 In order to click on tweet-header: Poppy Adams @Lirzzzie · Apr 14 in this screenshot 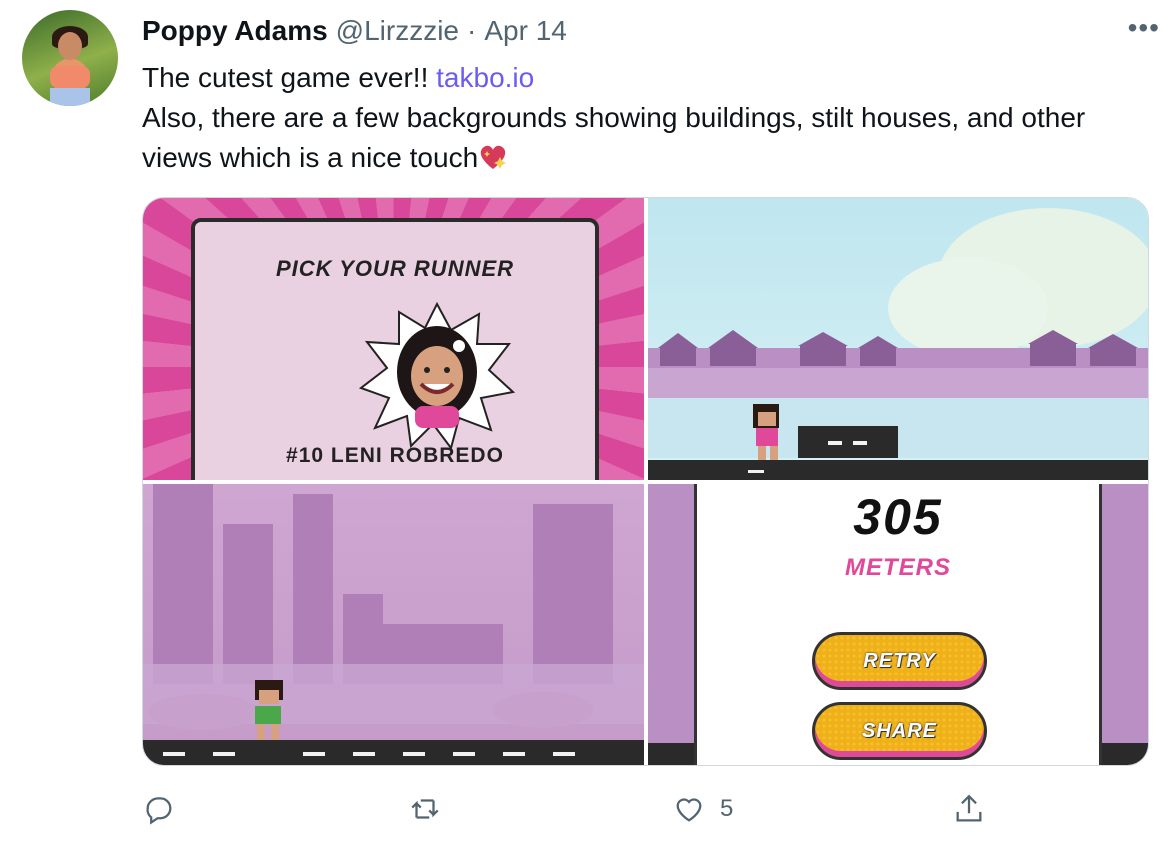, I will do `click(354, 31)`.